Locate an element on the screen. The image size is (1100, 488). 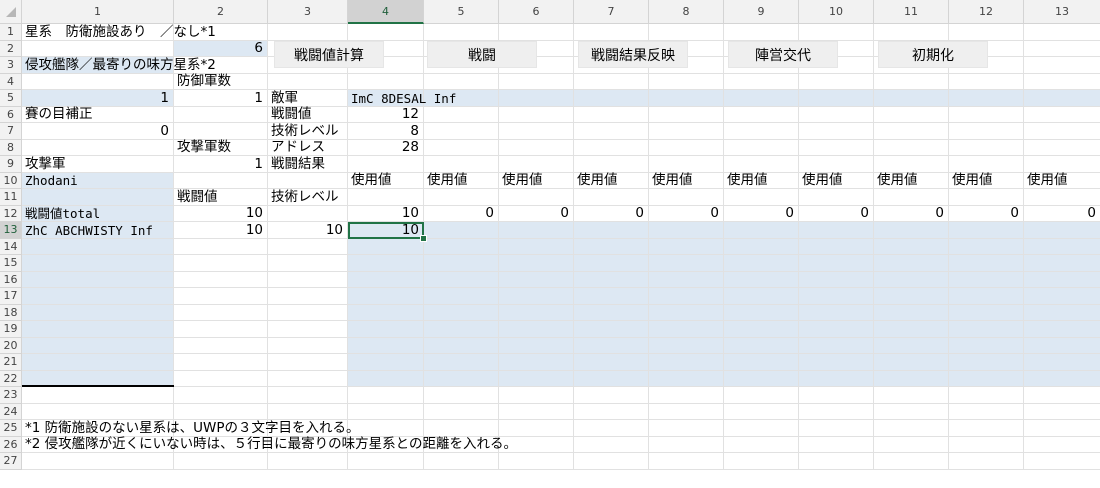
row-header: 19 is located at coordinates (11, 329).